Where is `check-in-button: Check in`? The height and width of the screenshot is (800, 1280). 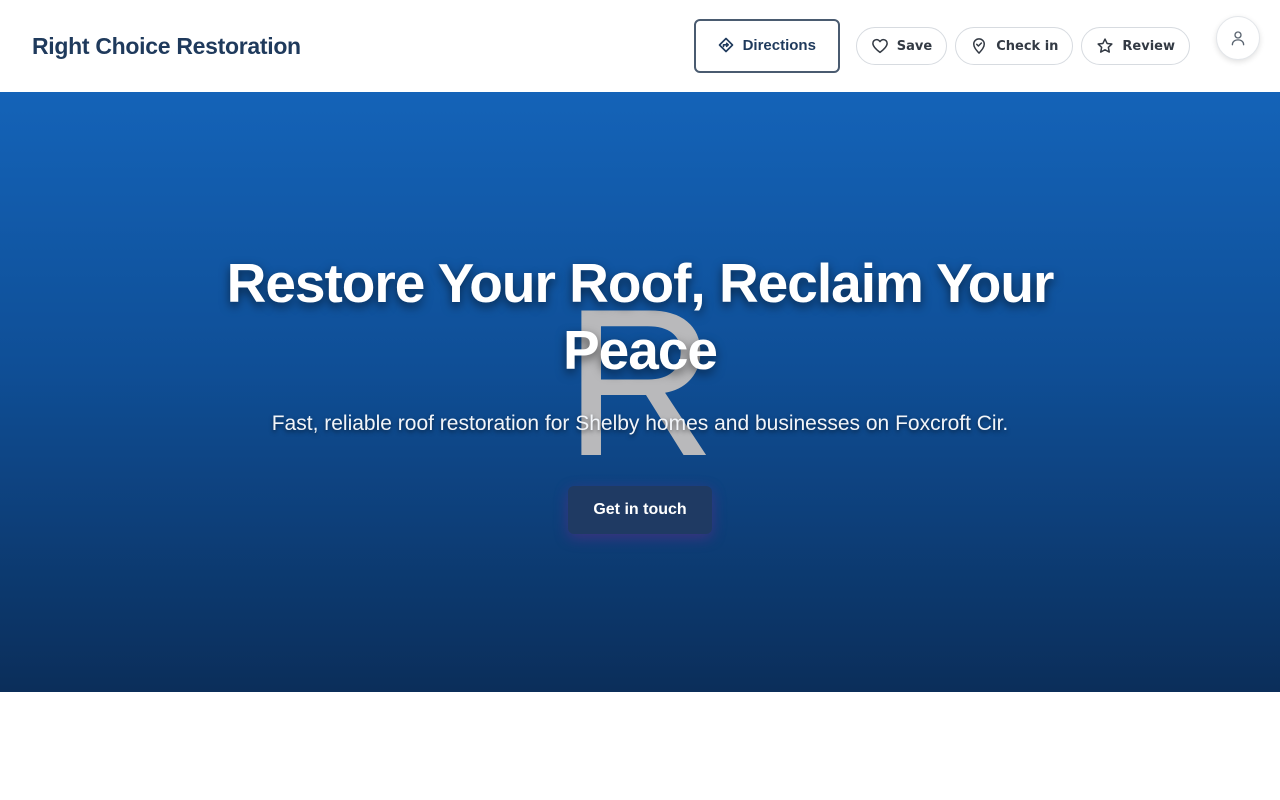
check-in-button: Check in is located at coordinates (1014, 46).